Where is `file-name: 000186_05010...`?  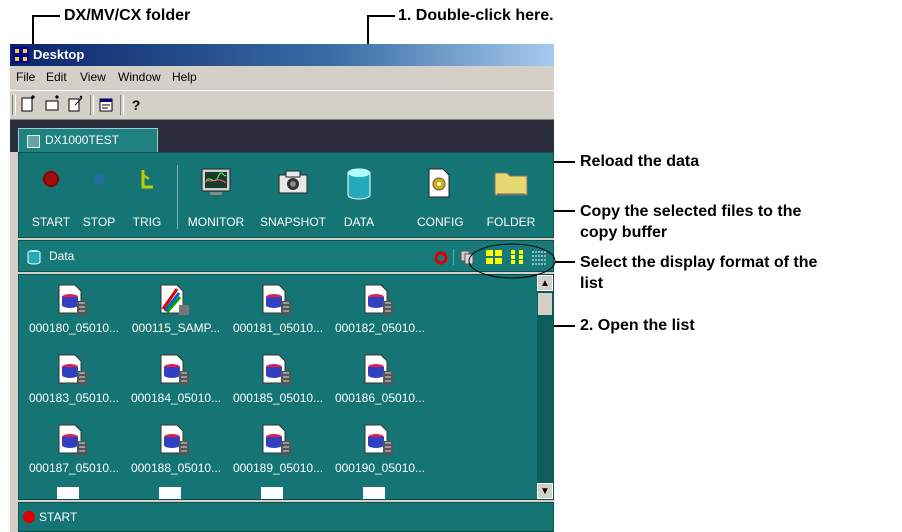 file-name: 000186_05010... is located at coordinates (380, 398).